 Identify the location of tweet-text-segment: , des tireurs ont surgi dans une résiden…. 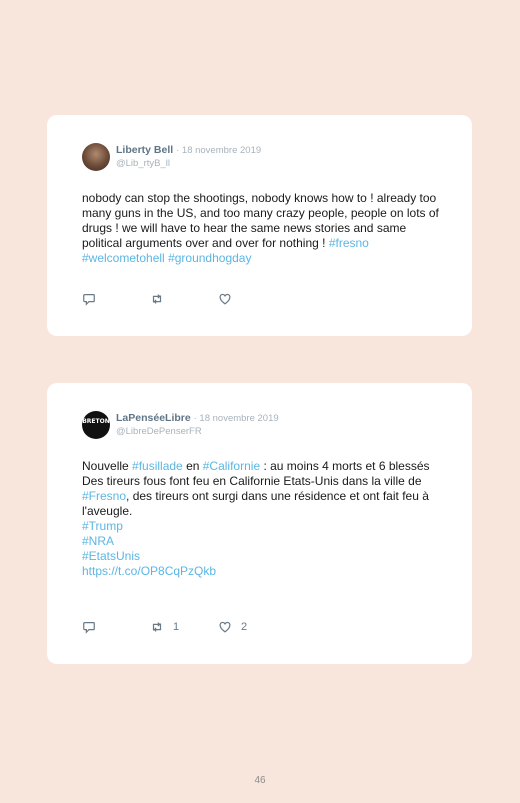
(255, 503).